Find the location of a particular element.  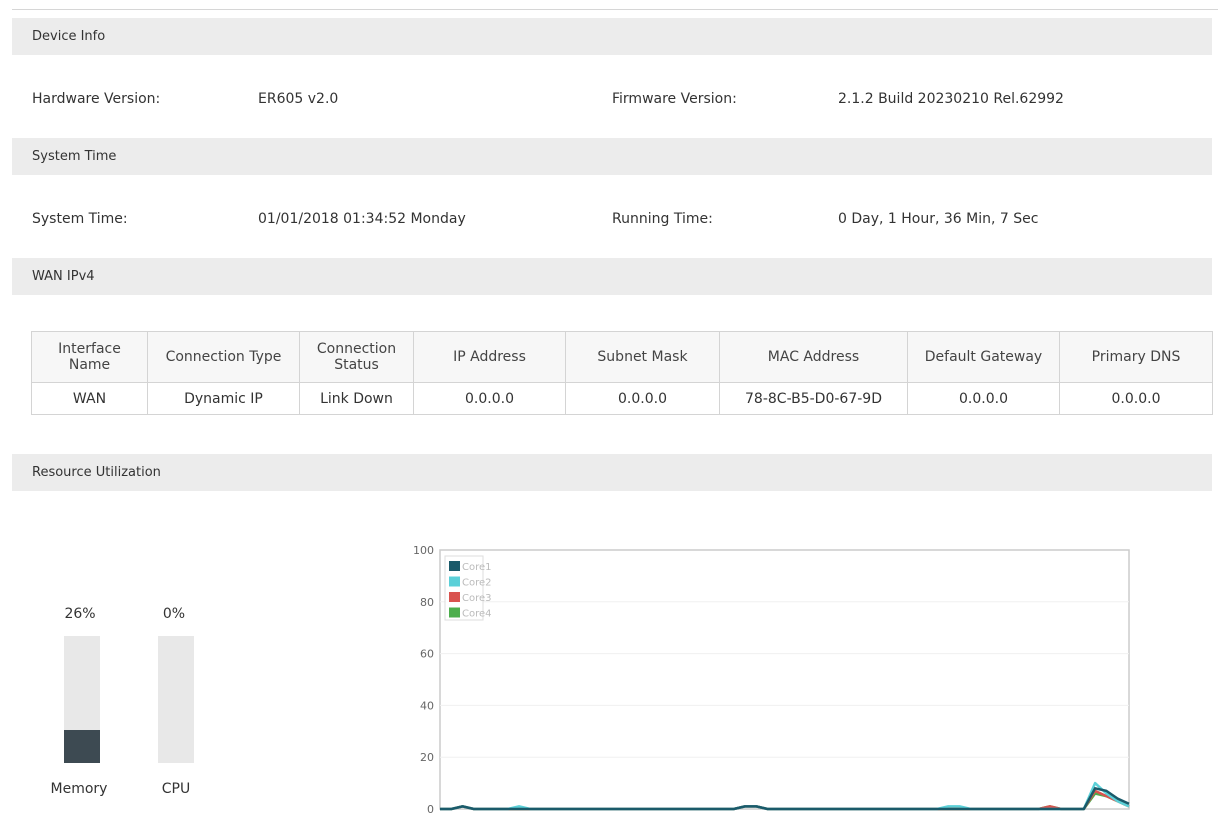

y-tick-label: 80 is located at coordinates (427, 602).